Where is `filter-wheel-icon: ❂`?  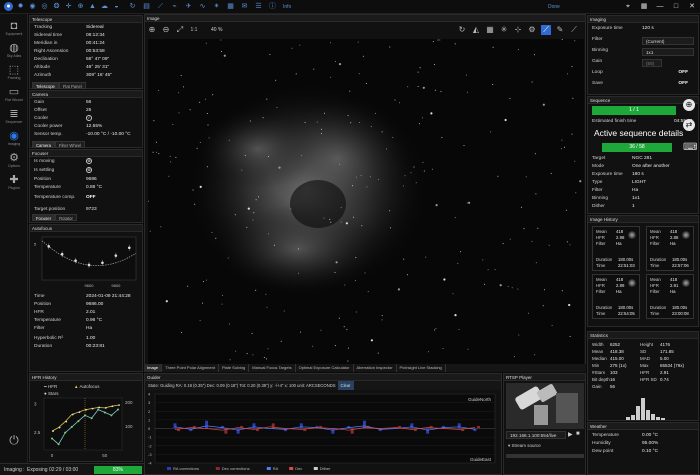
filter-wheel-icon: ❂ is located at coordinates (56, 6).